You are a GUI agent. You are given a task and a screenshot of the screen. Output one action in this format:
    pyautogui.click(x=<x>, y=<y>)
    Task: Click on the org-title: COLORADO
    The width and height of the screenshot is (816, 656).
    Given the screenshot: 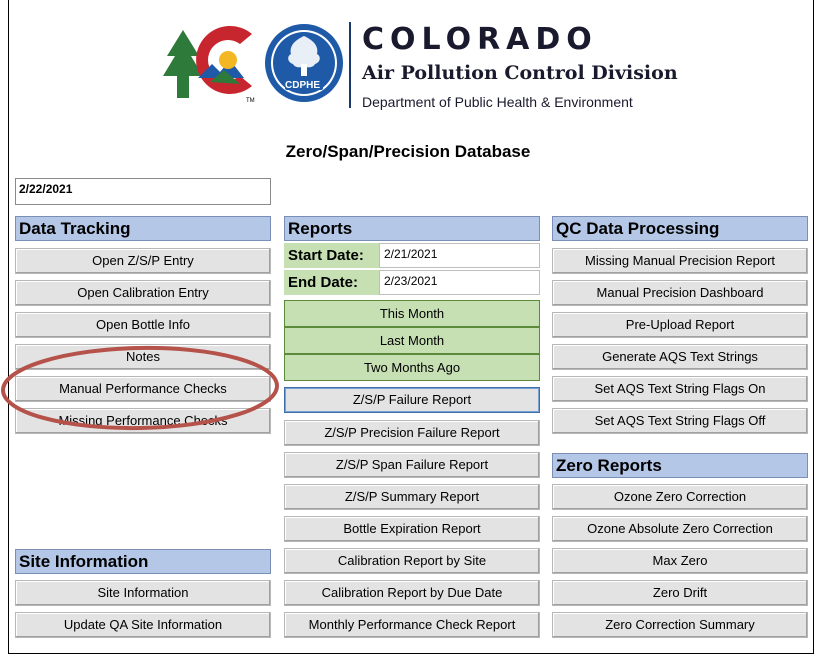 What is the action you would take?
    pyautogui.click(x=480, y=39)
    